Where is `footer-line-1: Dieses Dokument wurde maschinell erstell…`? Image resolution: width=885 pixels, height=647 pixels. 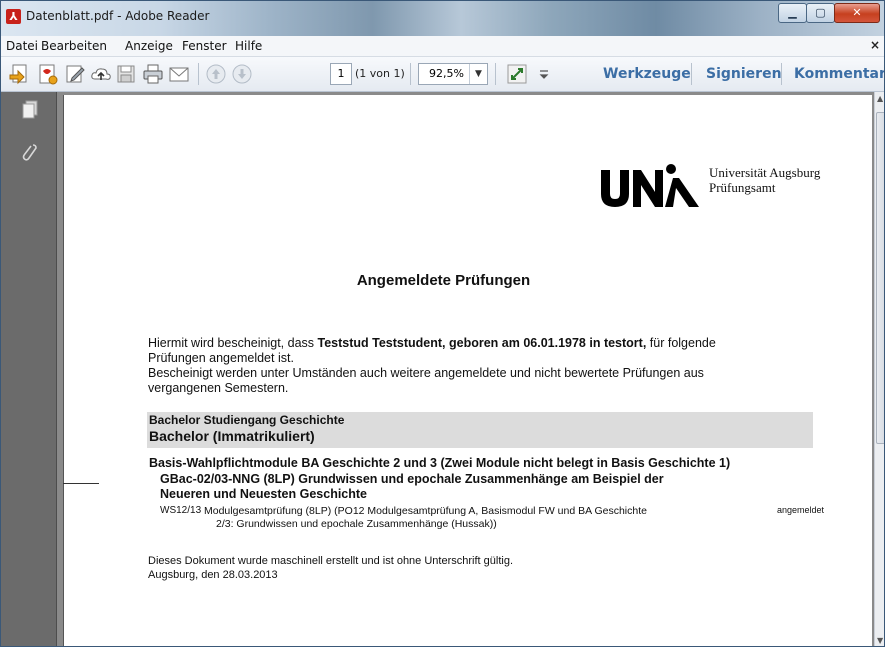 footer-line-1: Dieses Dokument wurde maschinell erstell… is located at coordinates (330, 561).